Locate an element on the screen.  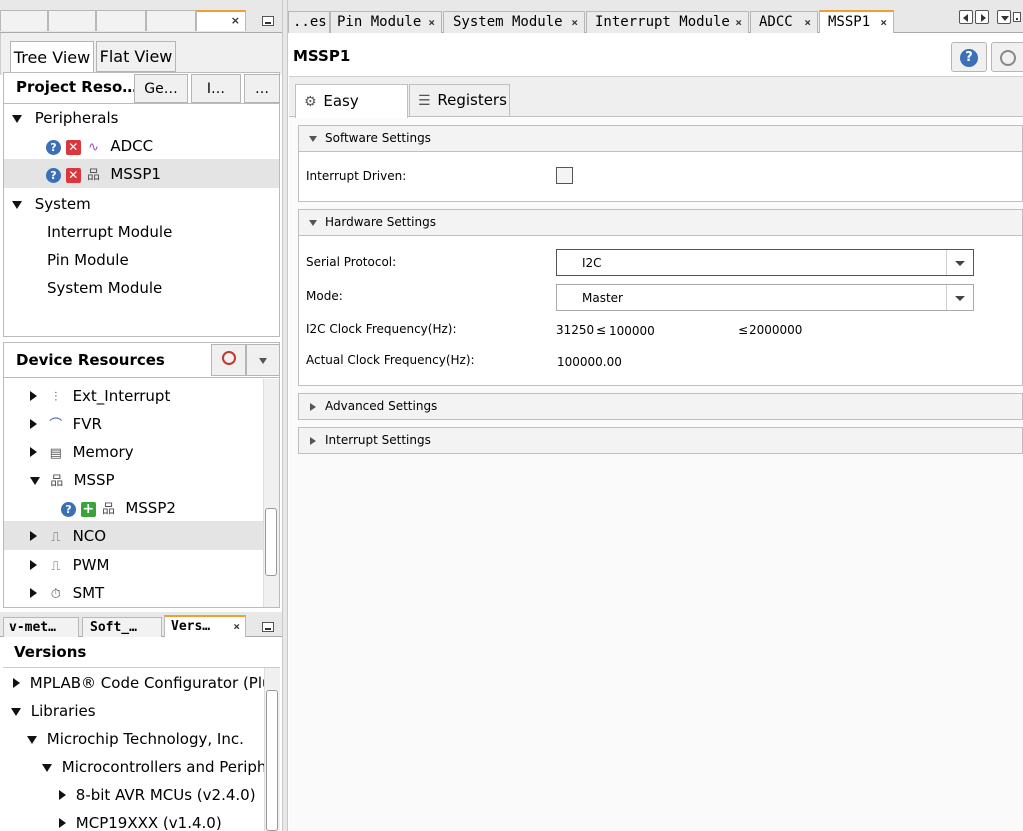
help-button: ? is located at coordinates (969, 57).